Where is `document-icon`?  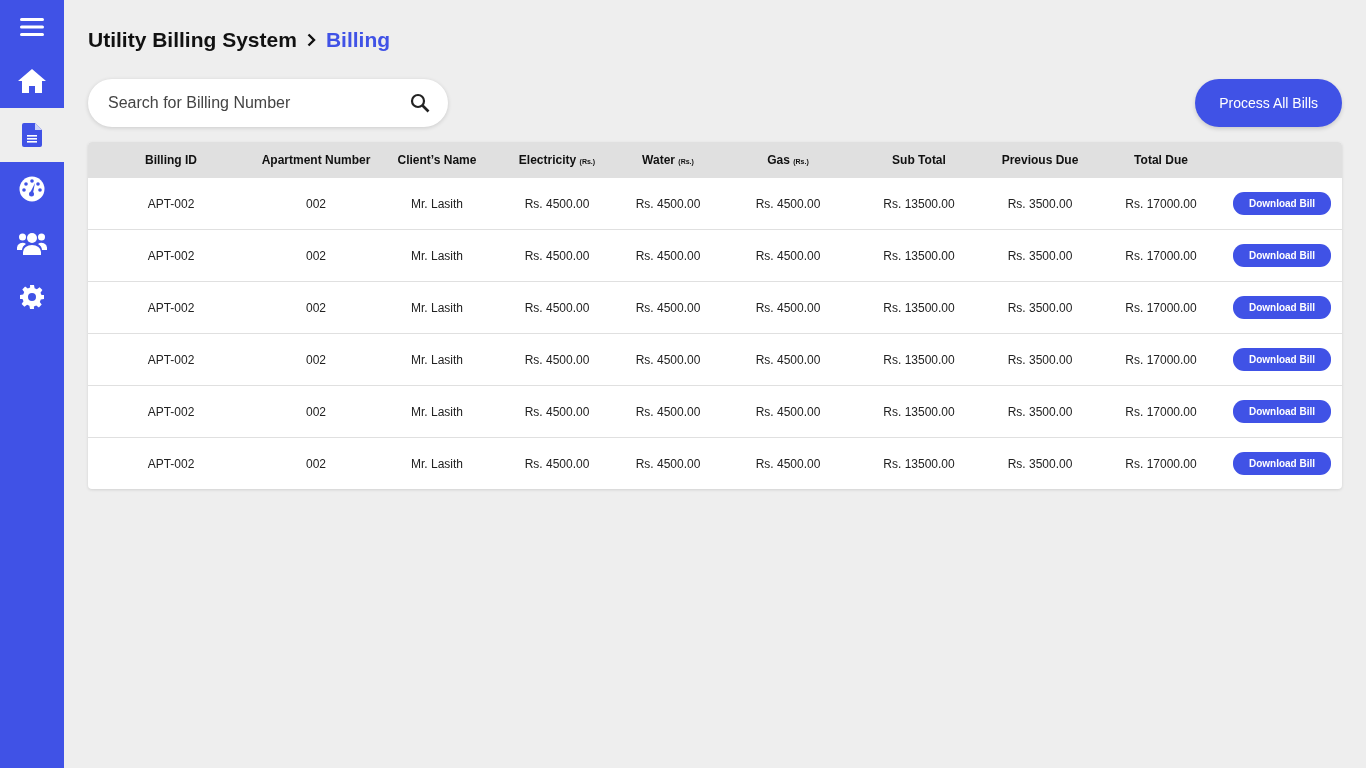
document-icon is located at coordinates (32, 135).